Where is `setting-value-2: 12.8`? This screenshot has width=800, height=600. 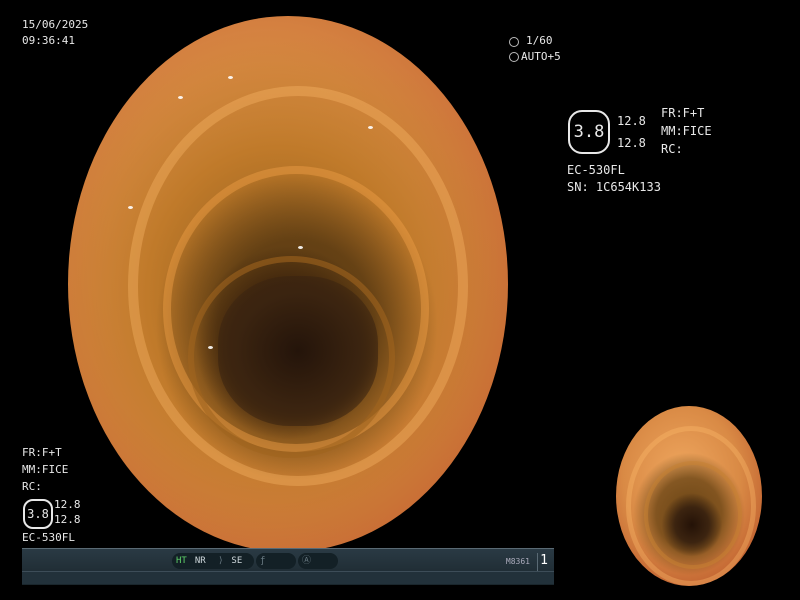 setting-value-2: 12.8 is located at coordinates (631, 143).